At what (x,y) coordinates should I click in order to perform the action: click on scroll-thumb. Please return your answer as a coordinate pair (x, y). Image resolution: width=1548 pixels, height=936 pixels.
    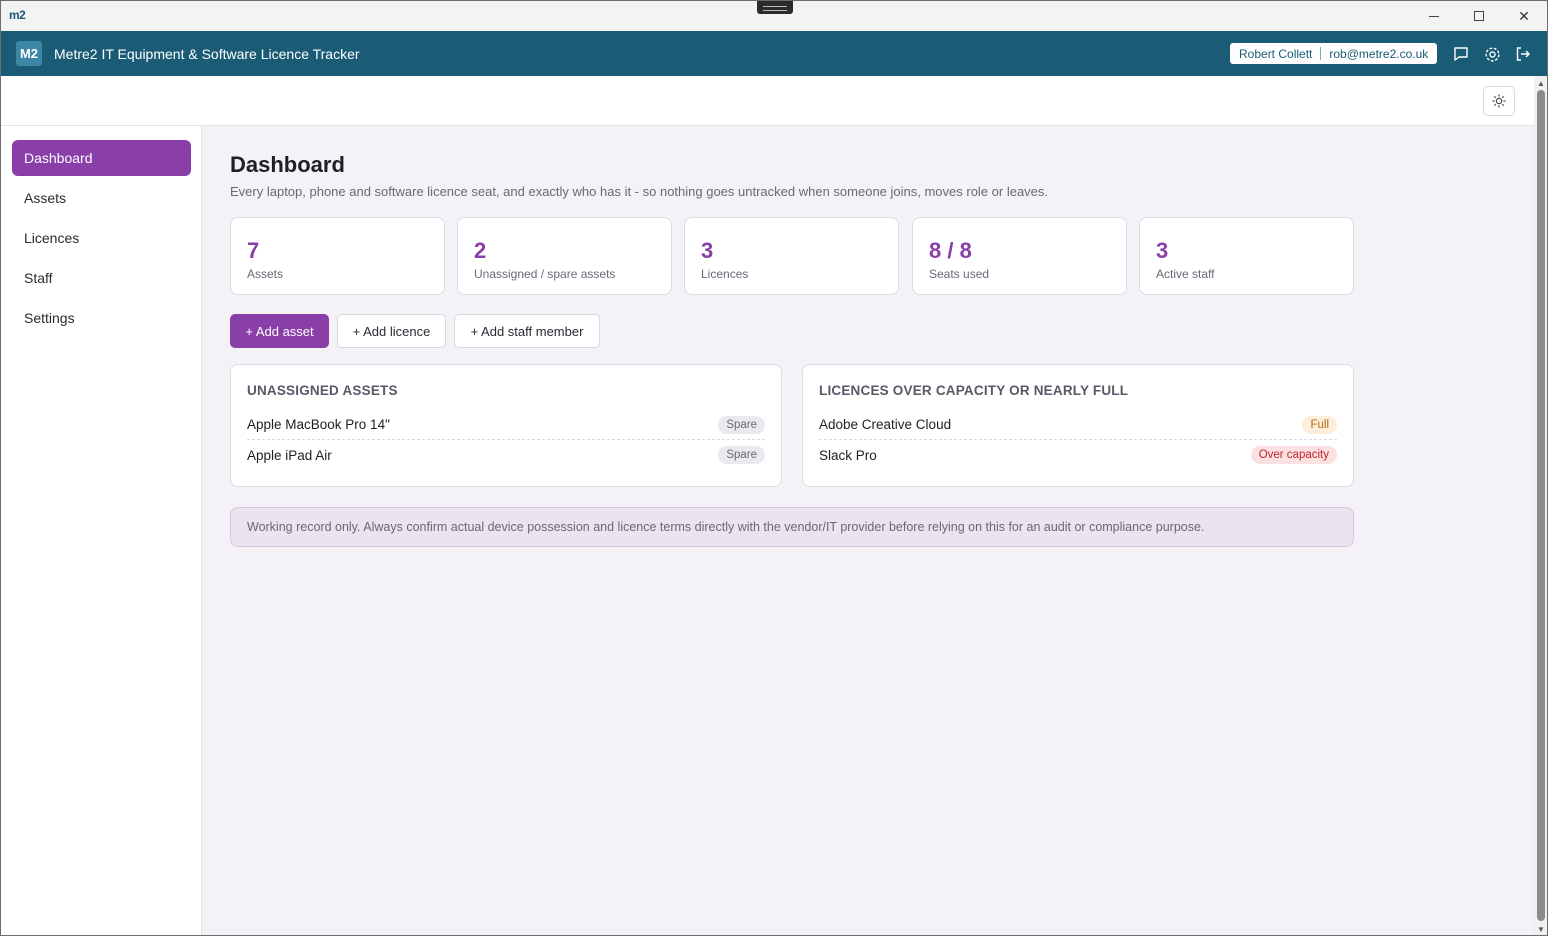
    Looking at the image, I should click on (1541, 505).